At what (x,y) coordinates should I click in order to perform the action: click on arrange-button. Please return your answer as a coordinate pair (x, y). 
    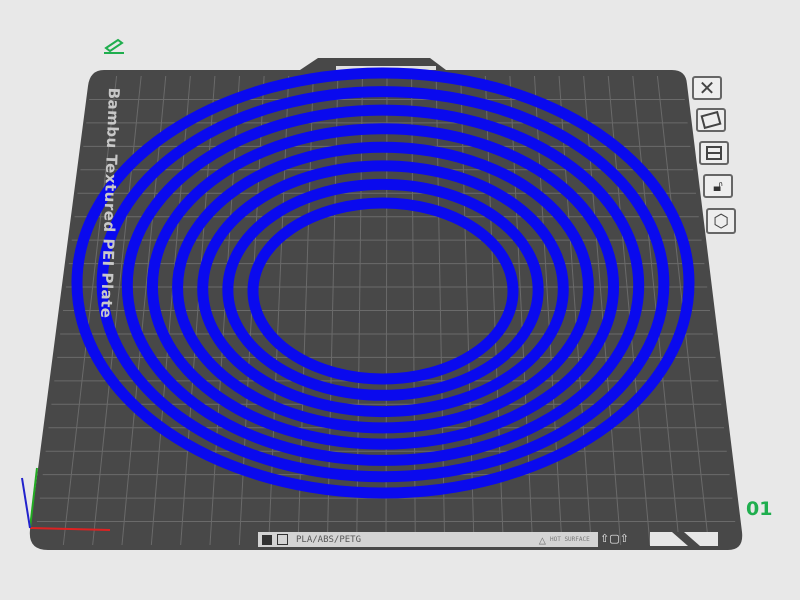
    Looking at the image, I should click on (714, 153).